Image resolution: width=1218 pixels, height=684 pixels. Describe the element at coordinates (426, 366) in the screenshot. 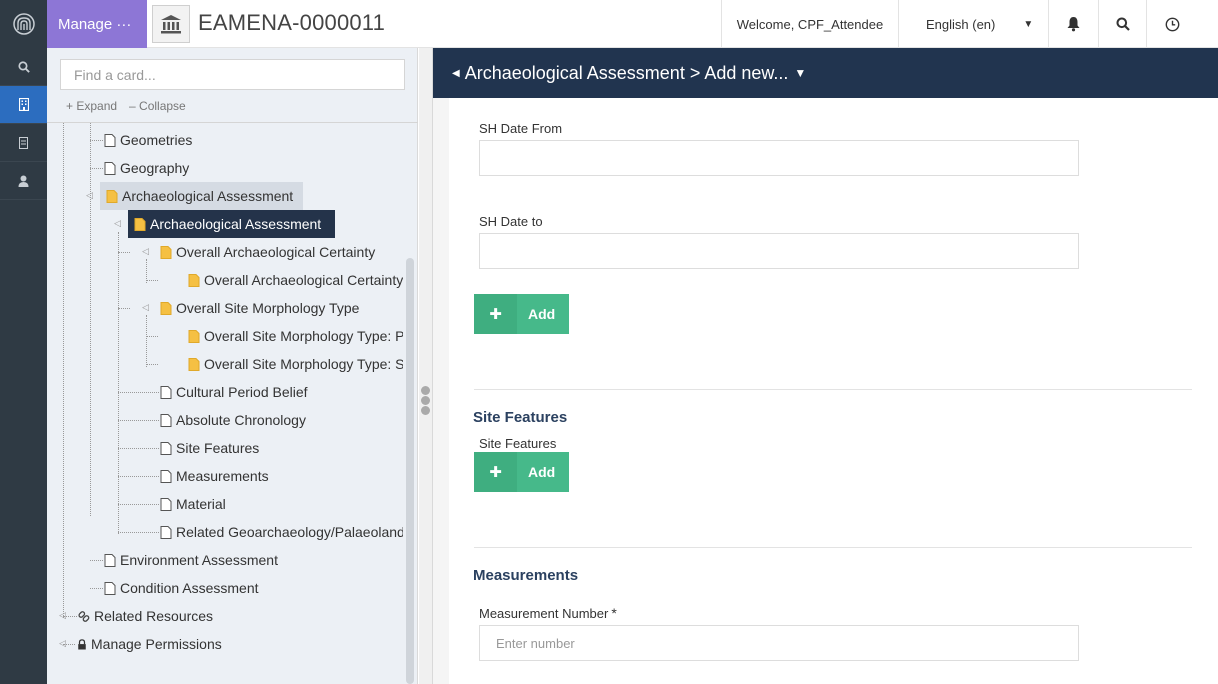

I see `panel-splitter` at that location.